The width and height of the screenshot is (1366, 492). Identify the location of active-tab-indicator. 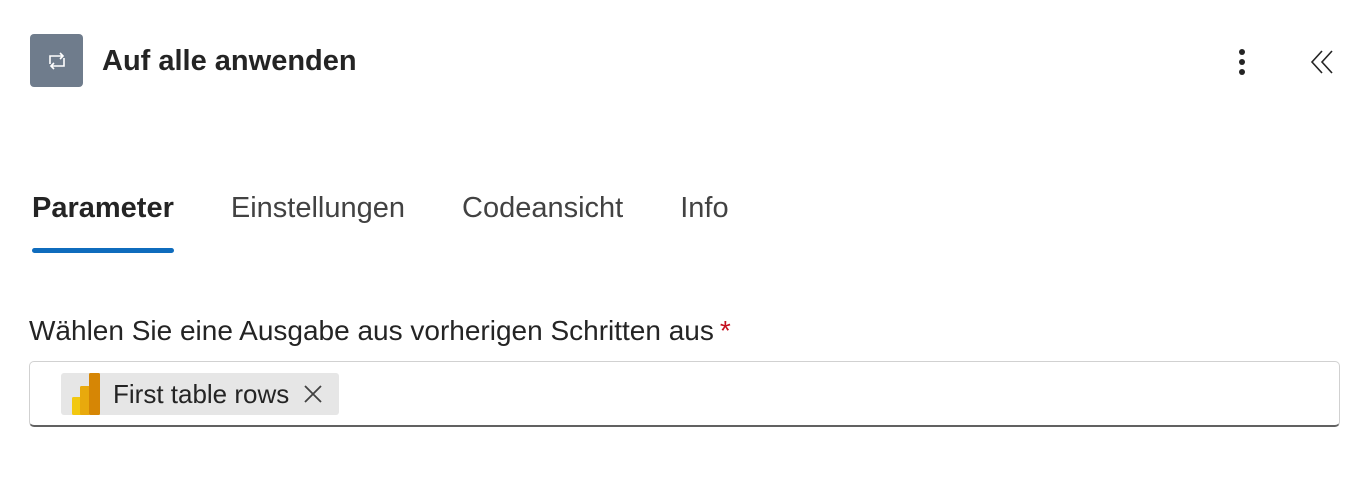
(103, 250).